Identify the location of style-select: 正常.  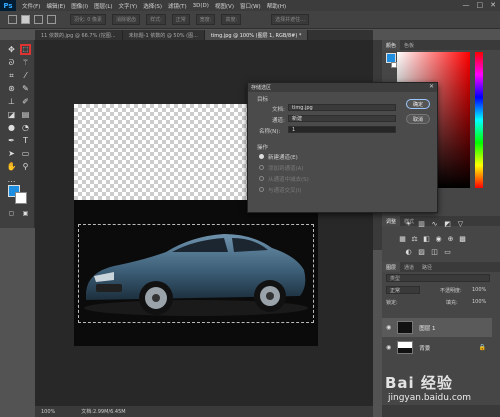
(180, 19).